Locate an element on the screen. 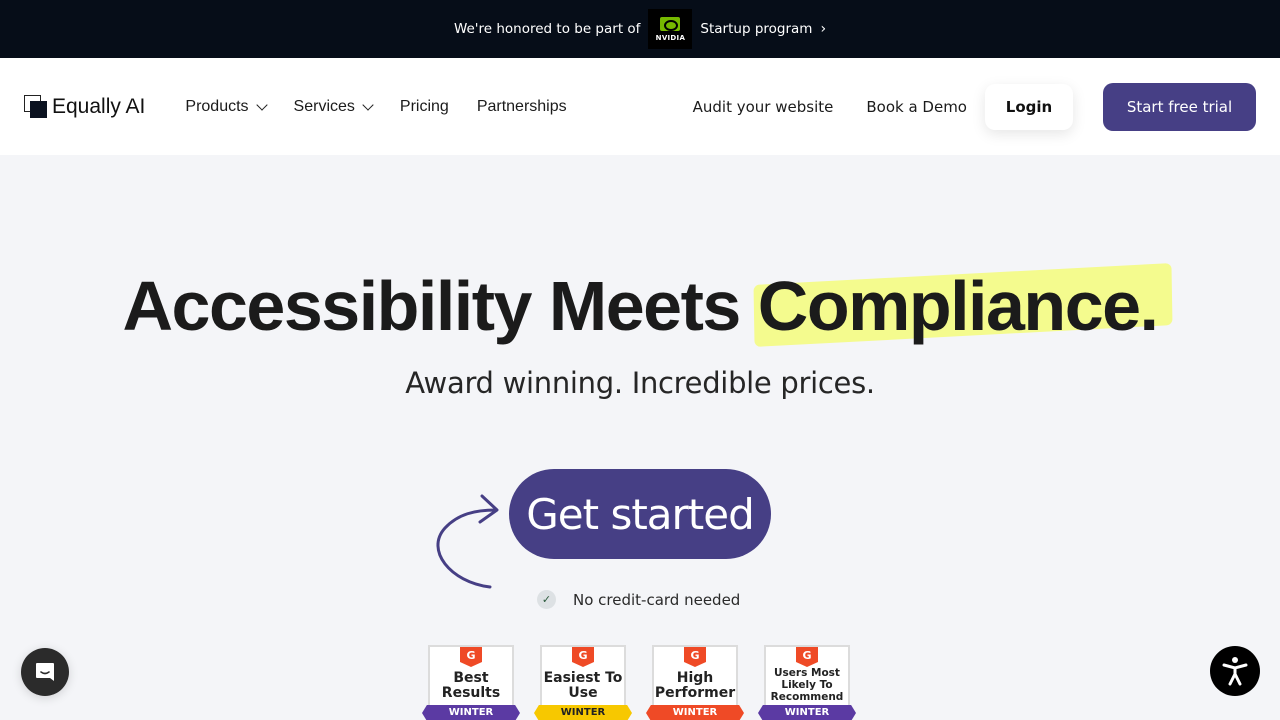  check-icon: ✓ is located at coordinates (546, 599).